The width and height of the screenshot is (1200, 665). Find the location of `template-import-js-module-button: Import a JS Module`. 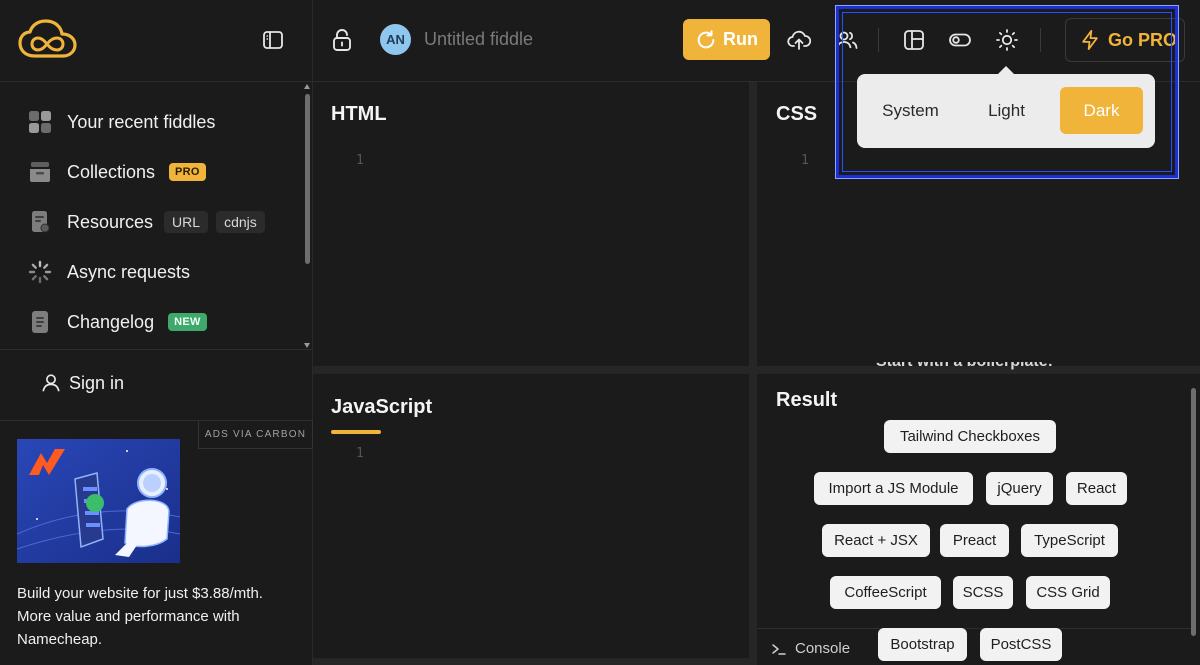

template-import-js-module-button: Import a JS Module is located at coordinates (893, 488).